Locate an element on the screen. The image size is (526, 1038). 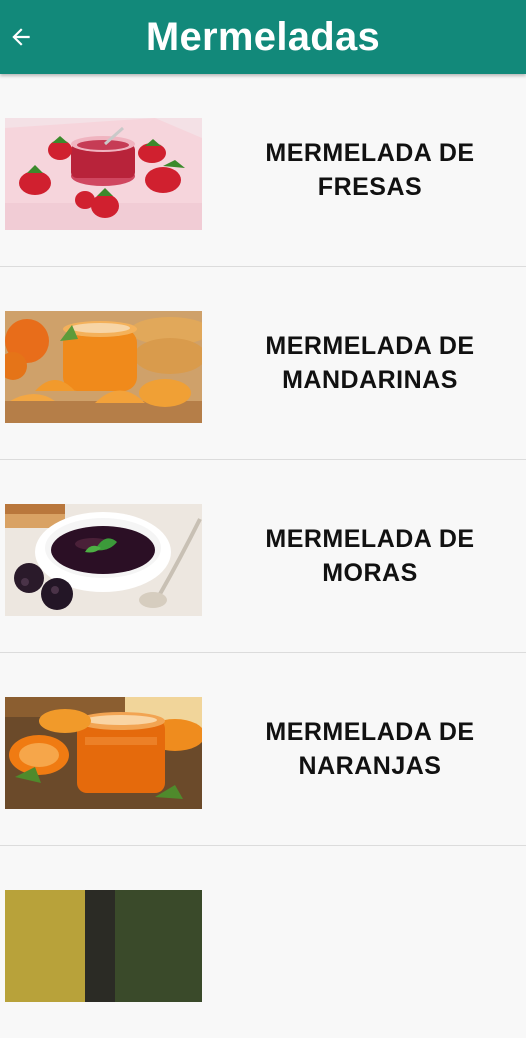
item-label: MERMELADA DE FRESAS is located at coordinates (370, 170).